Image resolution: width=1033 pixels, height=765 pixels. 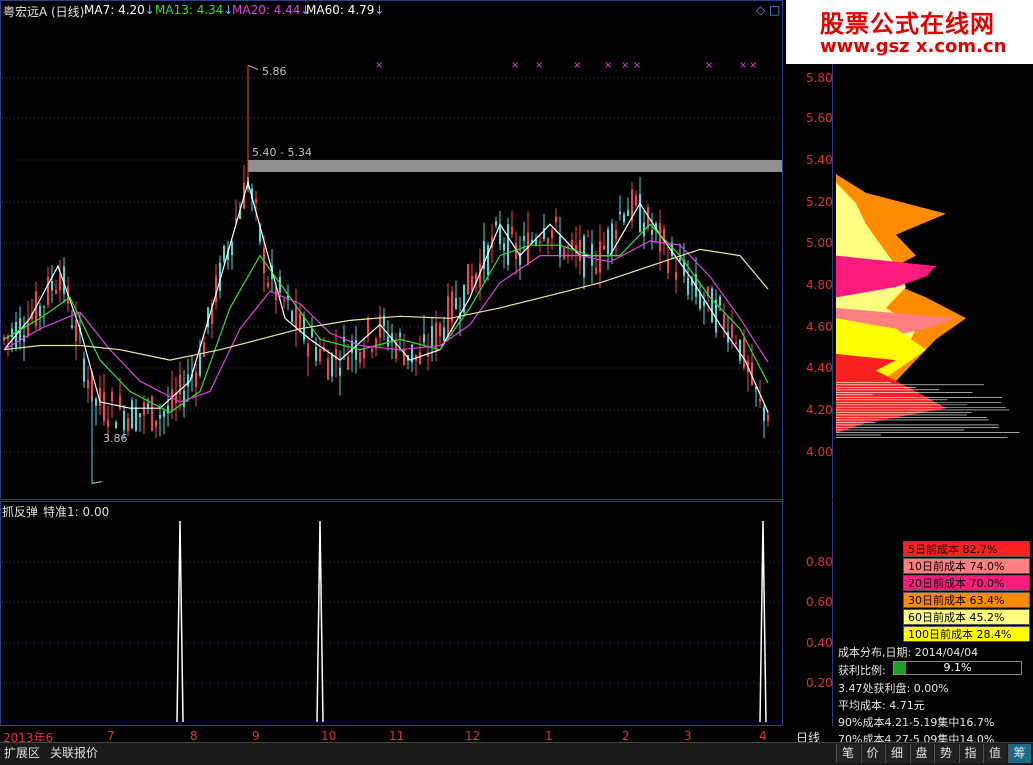 I want to click on time-label: 10, so click(x=328, y=736).